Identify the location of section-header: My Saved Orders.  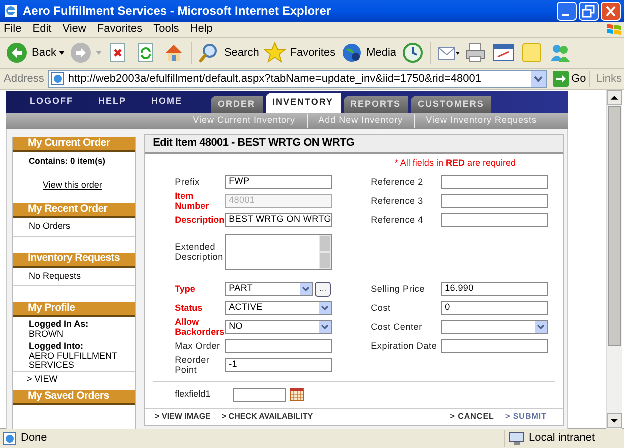
(74, 398).